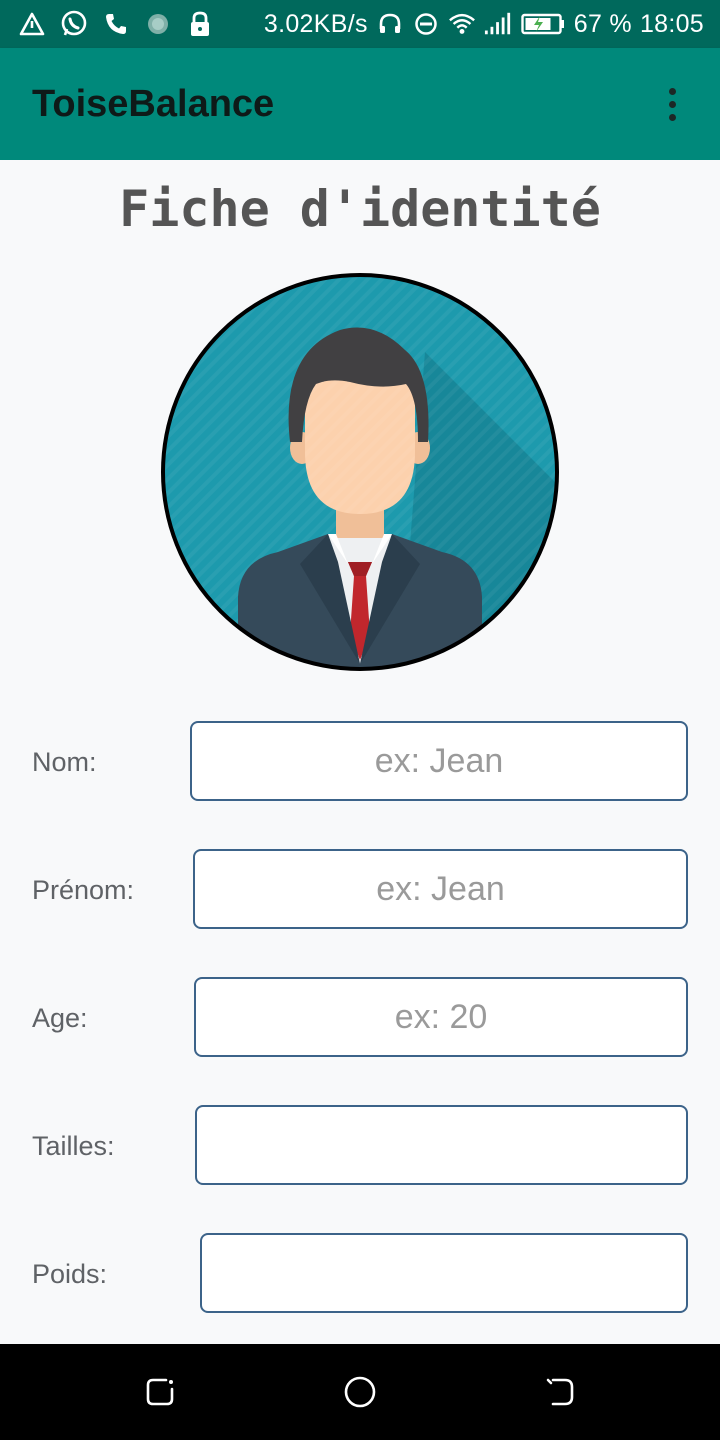 This screenshot has width=720, height=1440. What do you see at coordinates (602, 23) in the screenshot?
I see `battery-percent: 67 %` at bounding box center [602, 23].